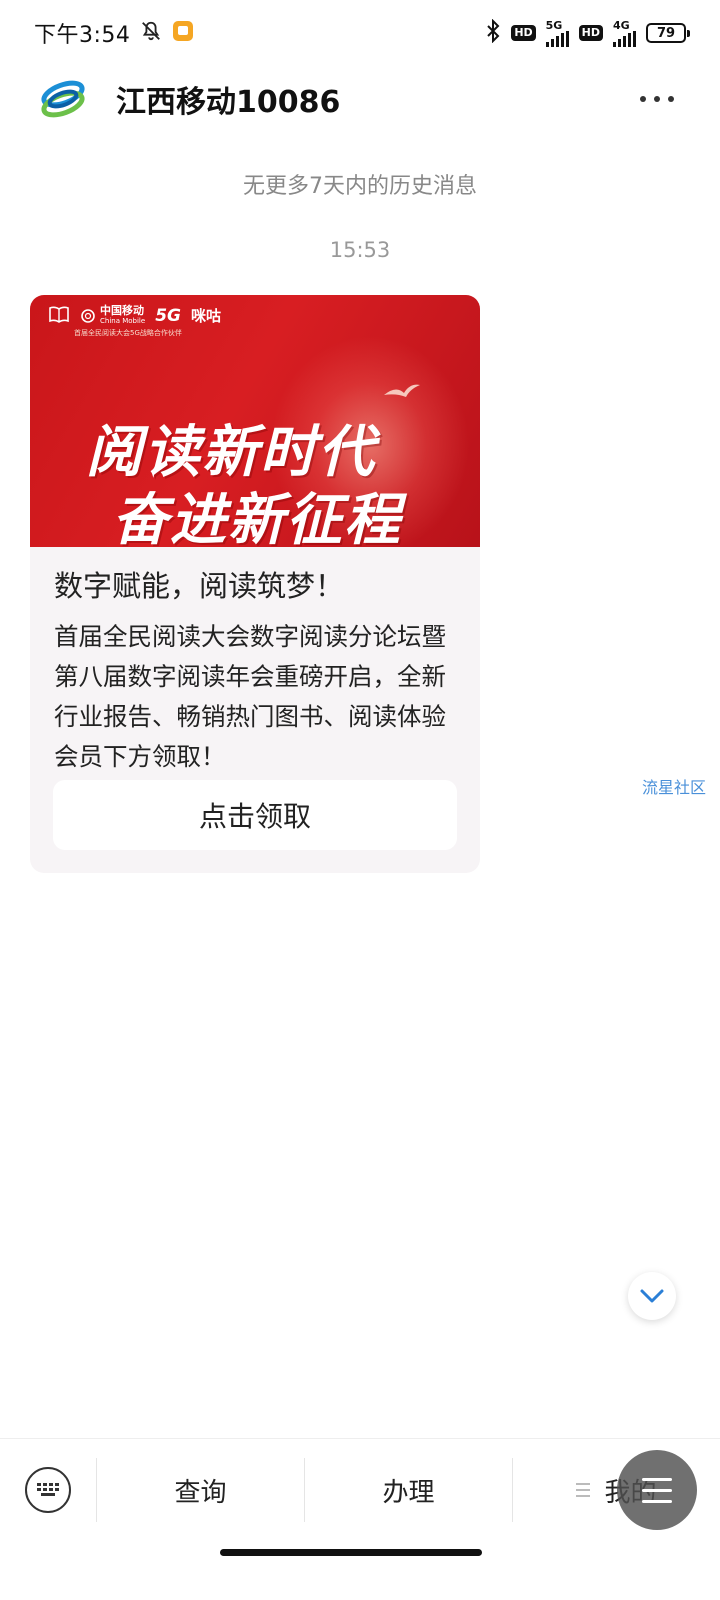  Describe the element at coordinates (168, 315) in the screenshot. I see `logo-5g: 5G` at that location.